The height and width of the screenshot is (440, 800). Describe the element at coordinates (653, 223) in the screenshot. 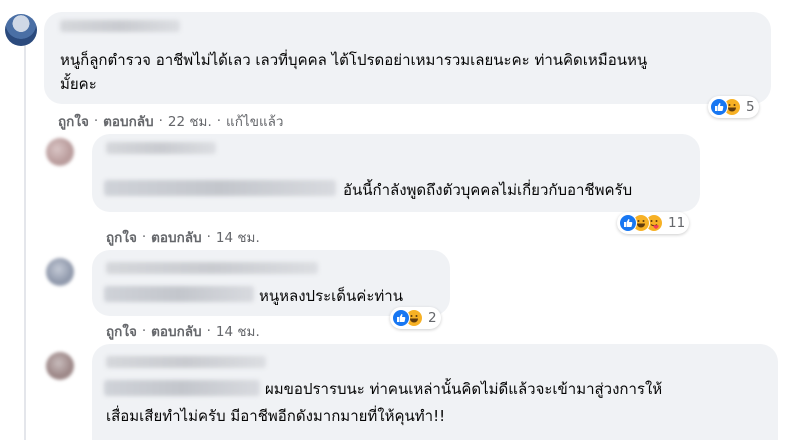

I see `reaction-summary: 11` at that location.